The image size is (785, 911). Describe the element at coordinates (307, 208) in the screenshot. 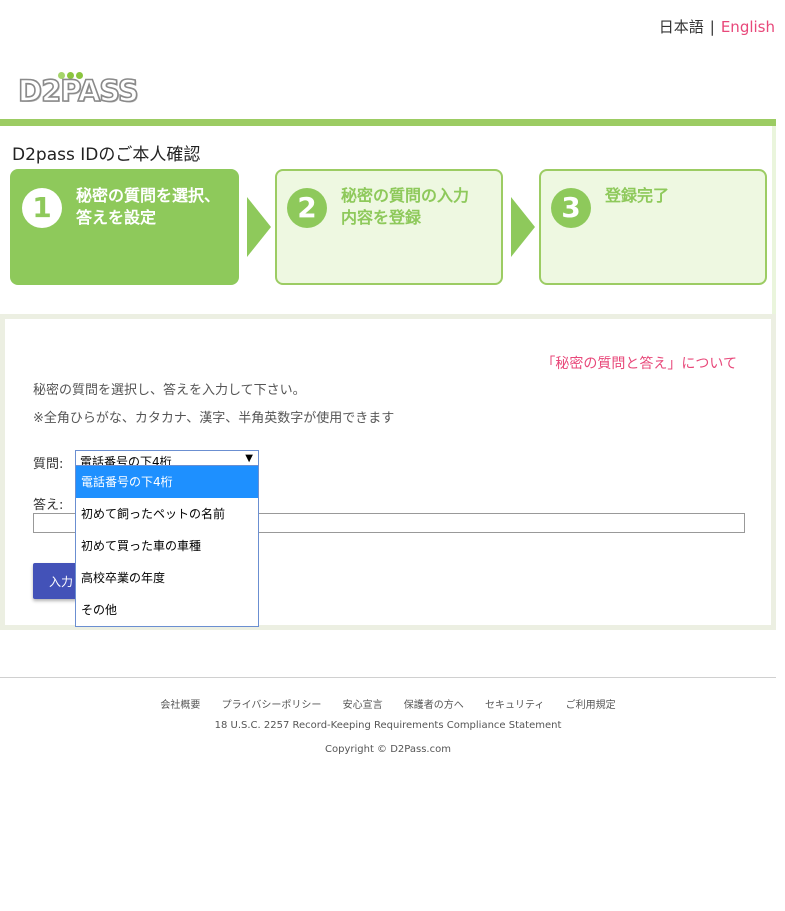

I see `step-2-number-icon: 2` at that location.